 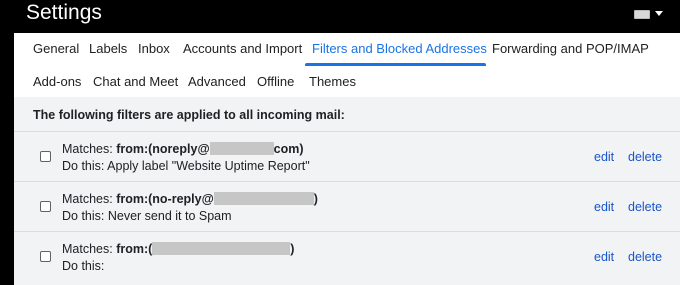 What do you see at coordinates (57, 81) in the screenshot?
I see `tab-add-ons: Add-ons` at bounding box center [57, 81].